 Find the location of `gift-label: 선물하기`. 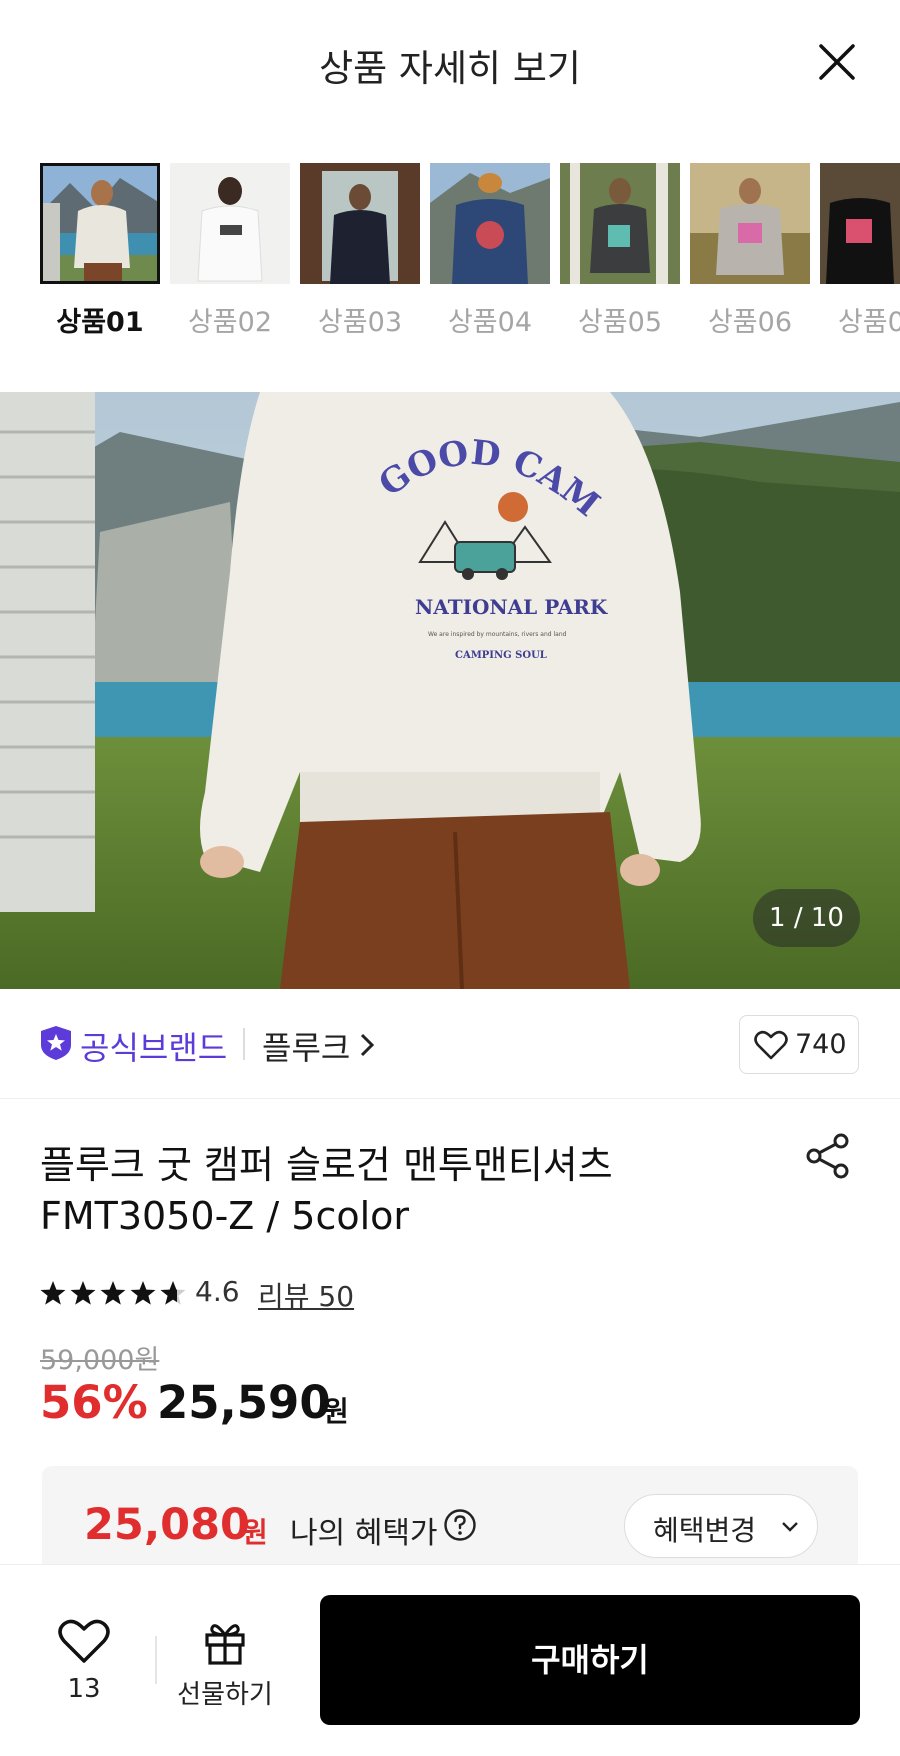

gift-label: 선물하기 is located at coordinates (225, 1692).